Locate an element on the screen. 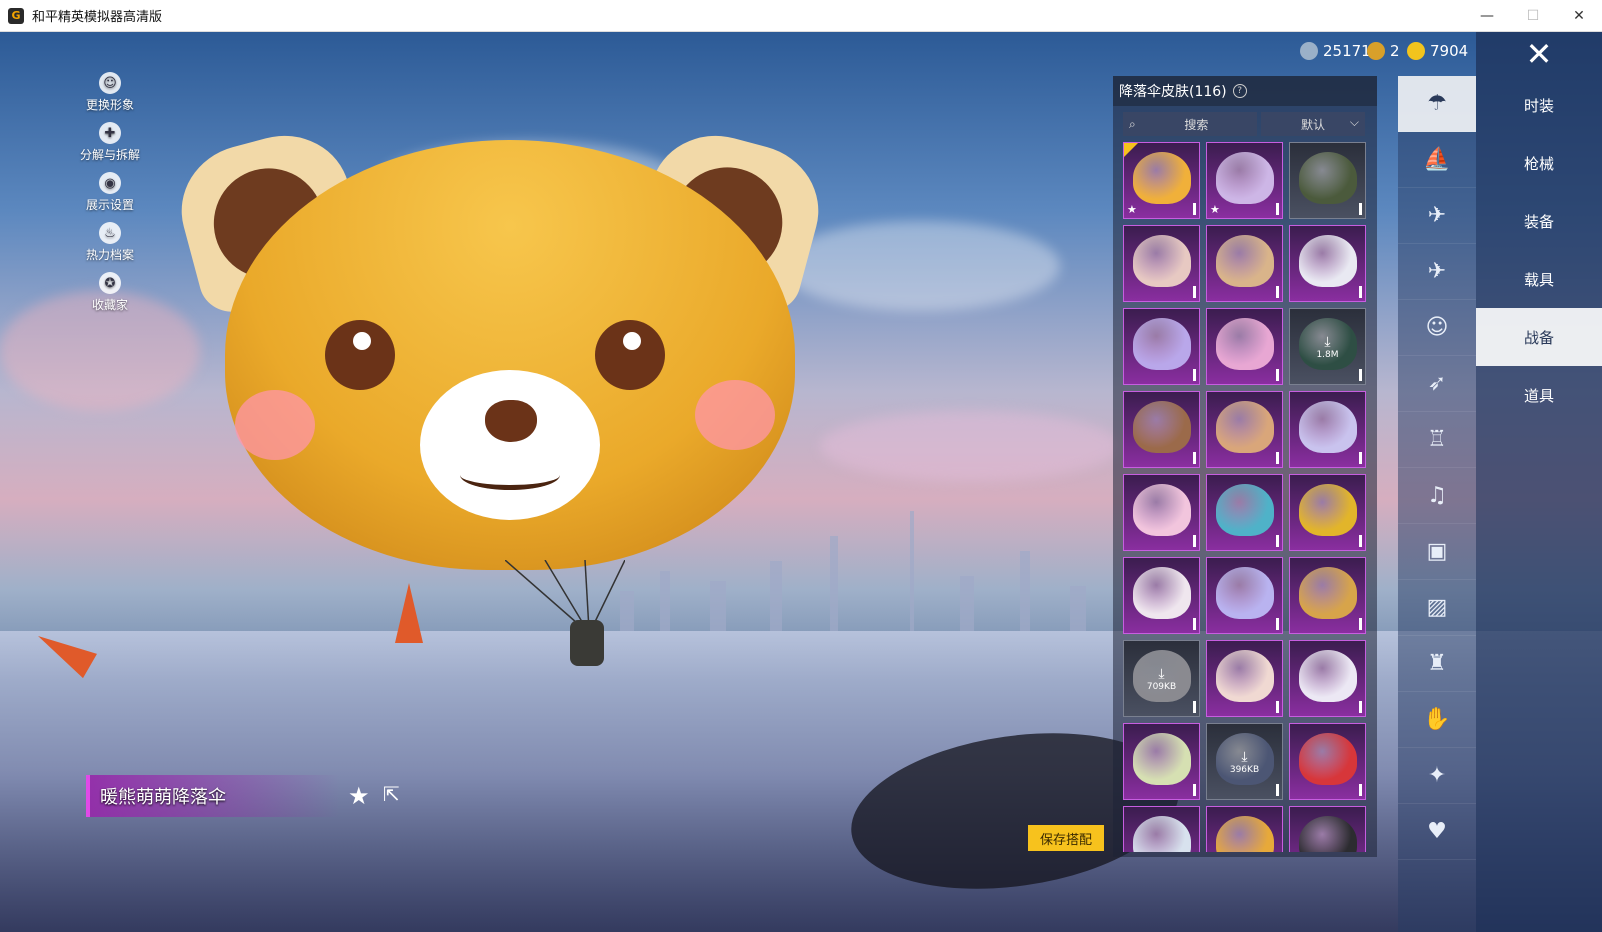 This screenshot has height=932, width=1602. save-outfit-button: 保存搭配 is located at coordinates (1066, 838).